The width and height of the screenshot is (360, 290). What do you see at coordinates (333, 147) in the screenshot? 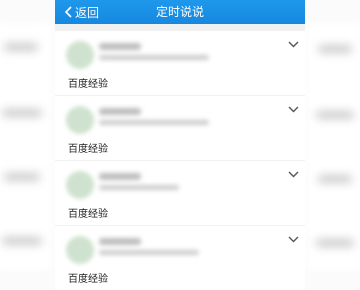
I see `blurred-right-background` at bounding box center [333, 147].